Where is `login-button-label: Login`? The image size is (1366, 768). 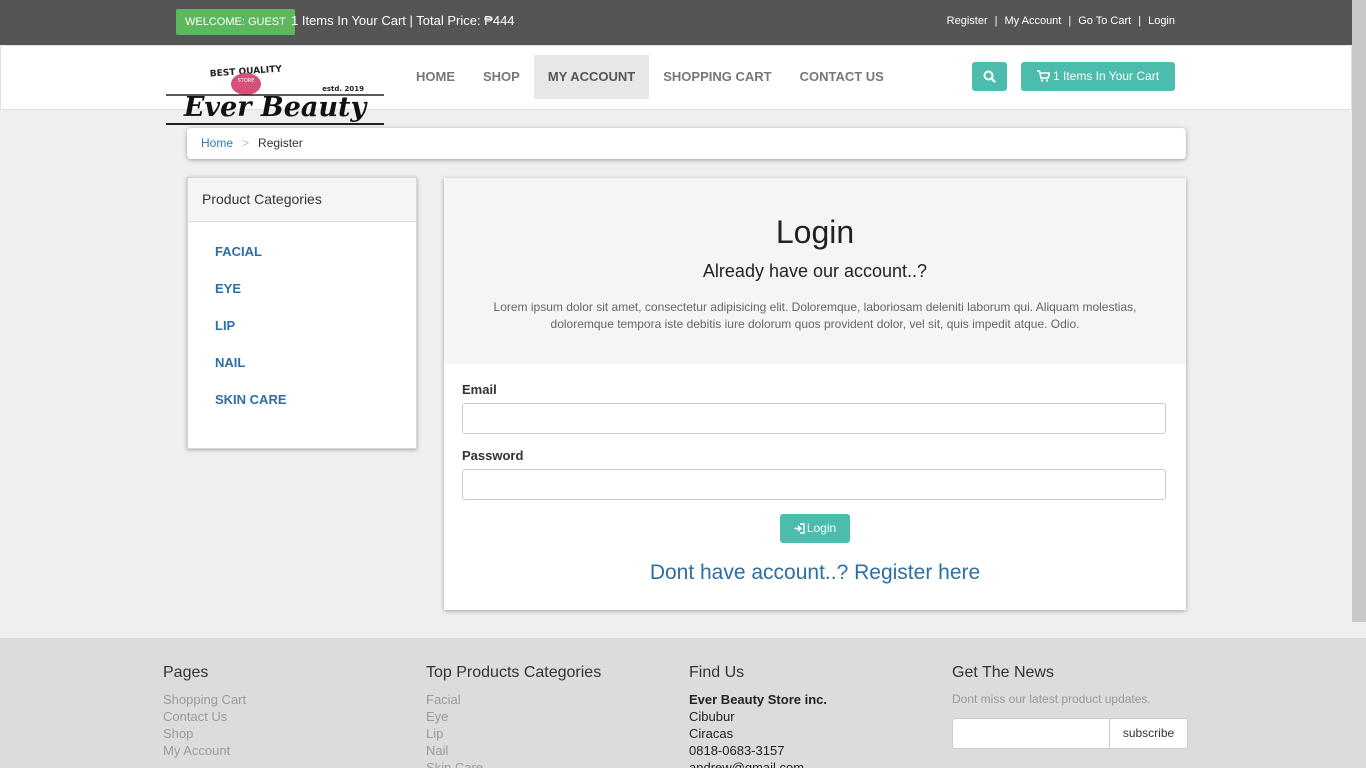 login-button-label: Login is located at coordinates (821, 528).